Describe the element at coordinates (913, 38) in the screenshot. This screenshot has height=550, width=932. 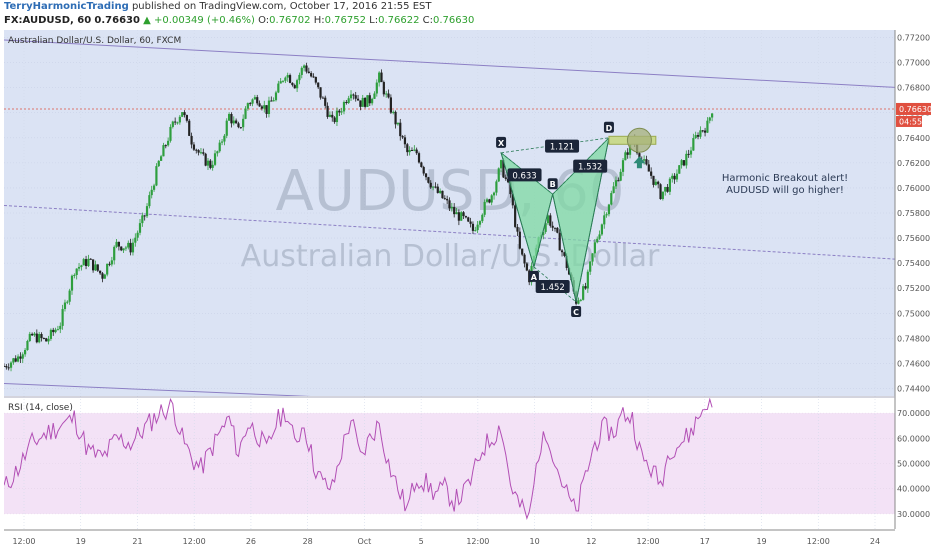
I see `price-tick-label: 0.77200` at that location.